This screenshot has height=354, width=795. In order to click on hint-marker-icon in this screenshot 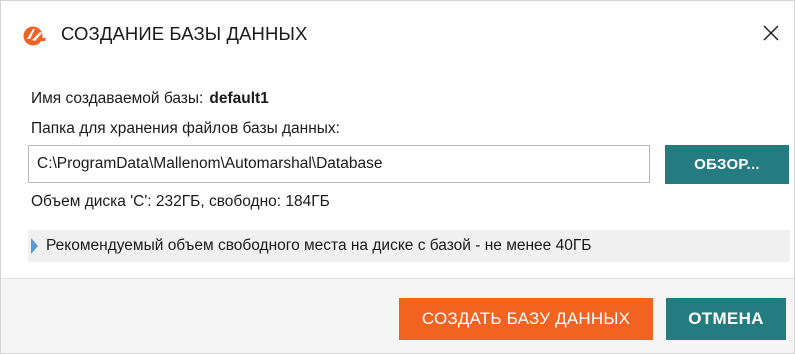, I will do `click(34, 246)`.